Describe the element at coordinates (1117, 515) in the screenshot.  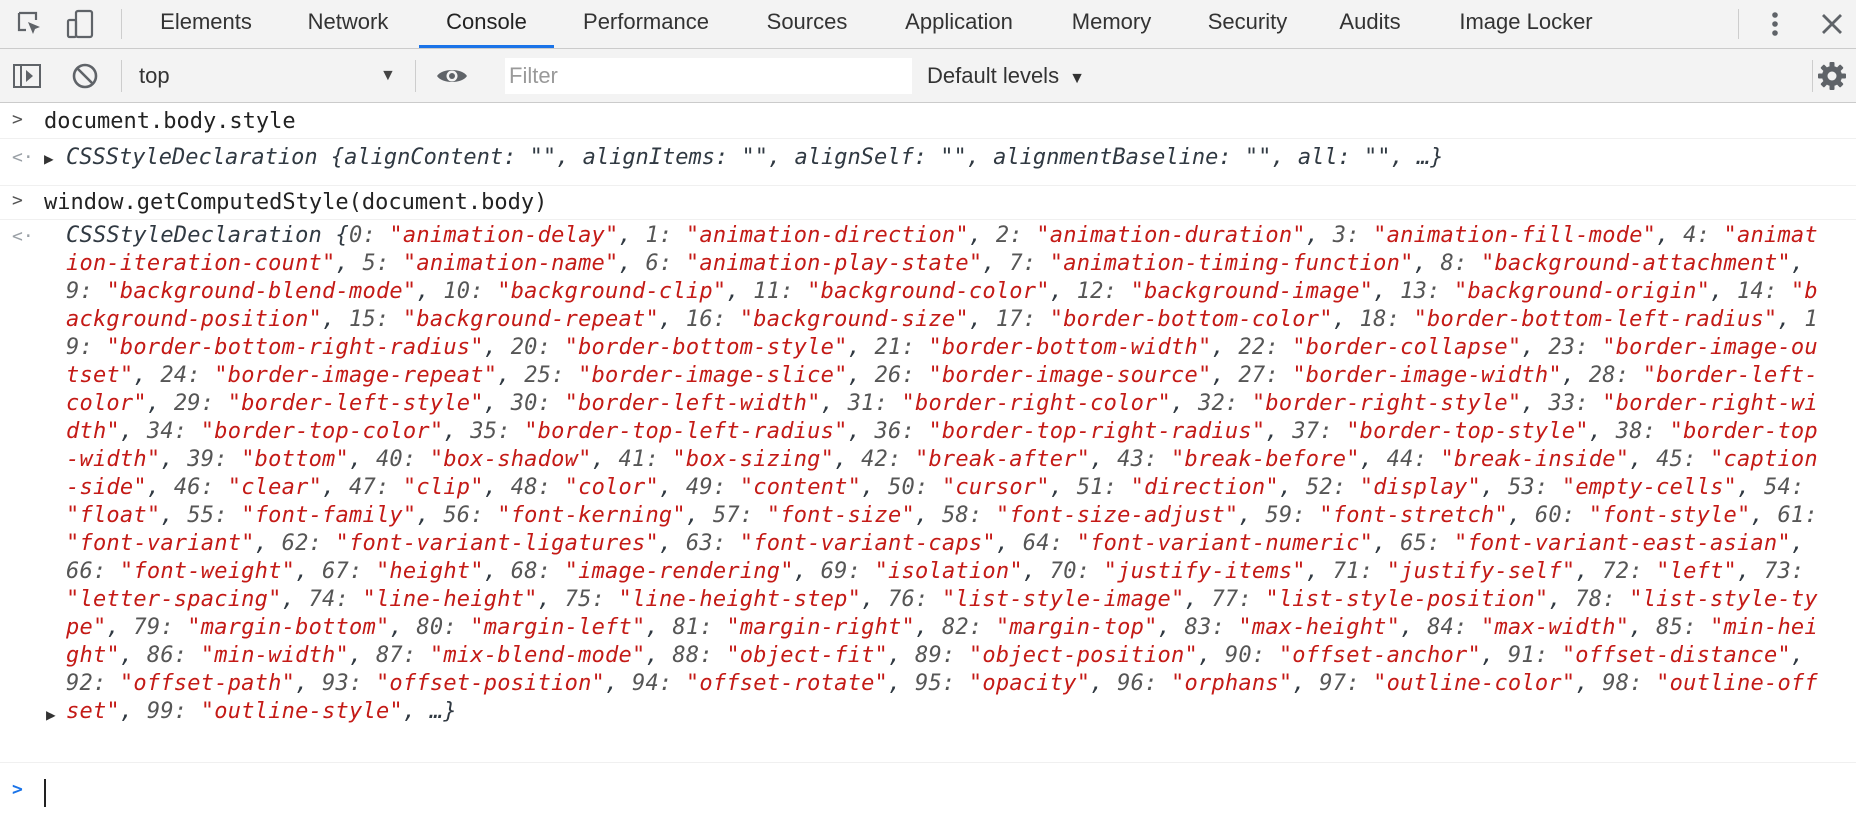
I see `entry-value: "font-size-adjust"` at that location.